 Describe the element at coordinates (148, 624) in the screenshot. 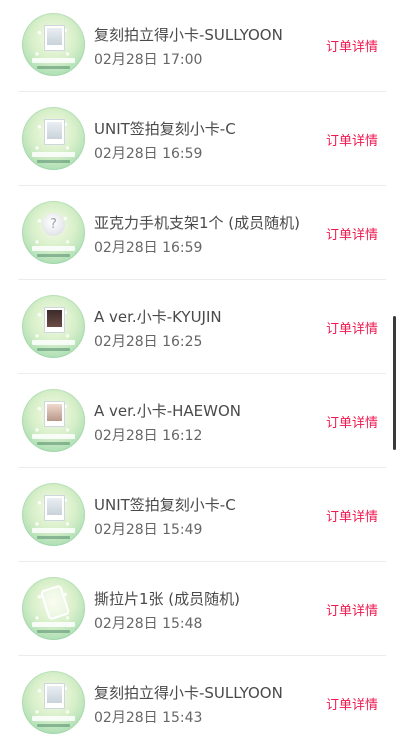

I see `order-time: 02月28日 15:48` at that location.